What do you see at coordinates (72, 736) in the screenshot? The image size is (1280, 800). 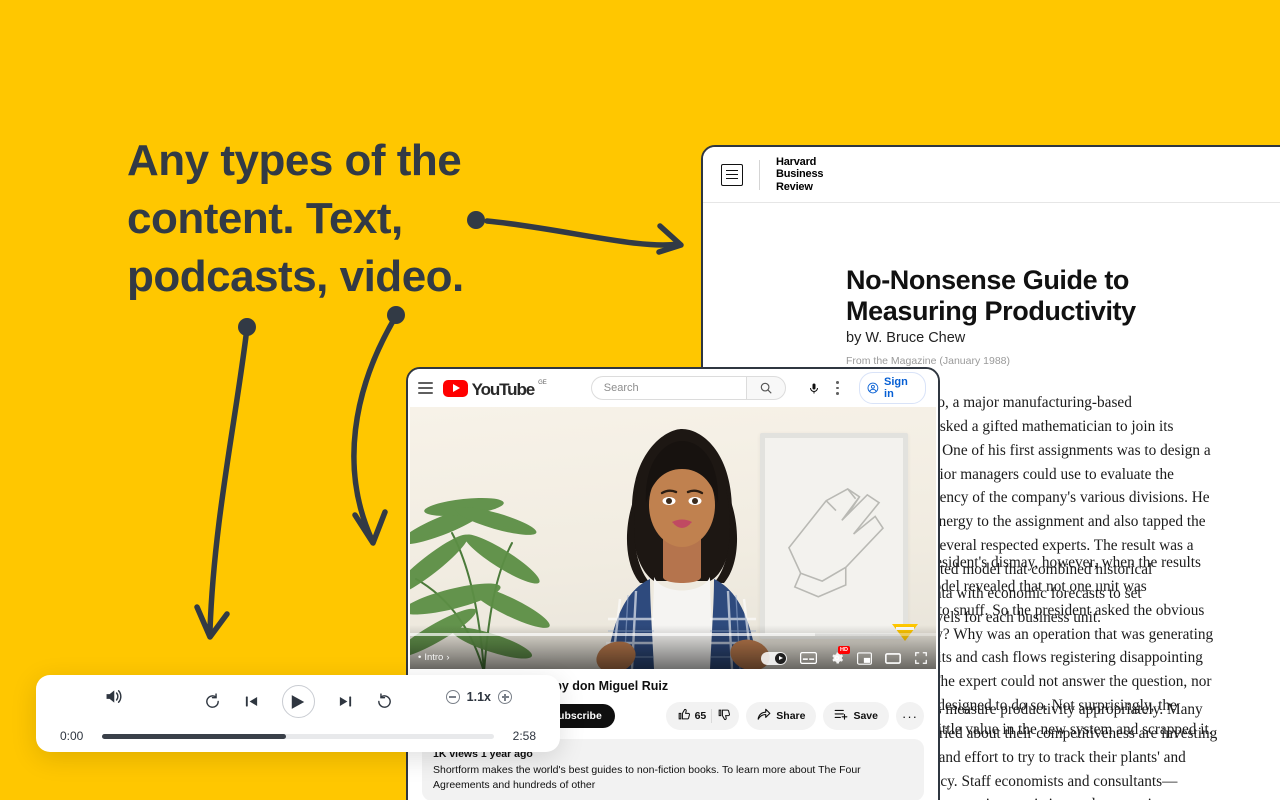 I see `current-time: 0:00` at bounding box center [72, 736].